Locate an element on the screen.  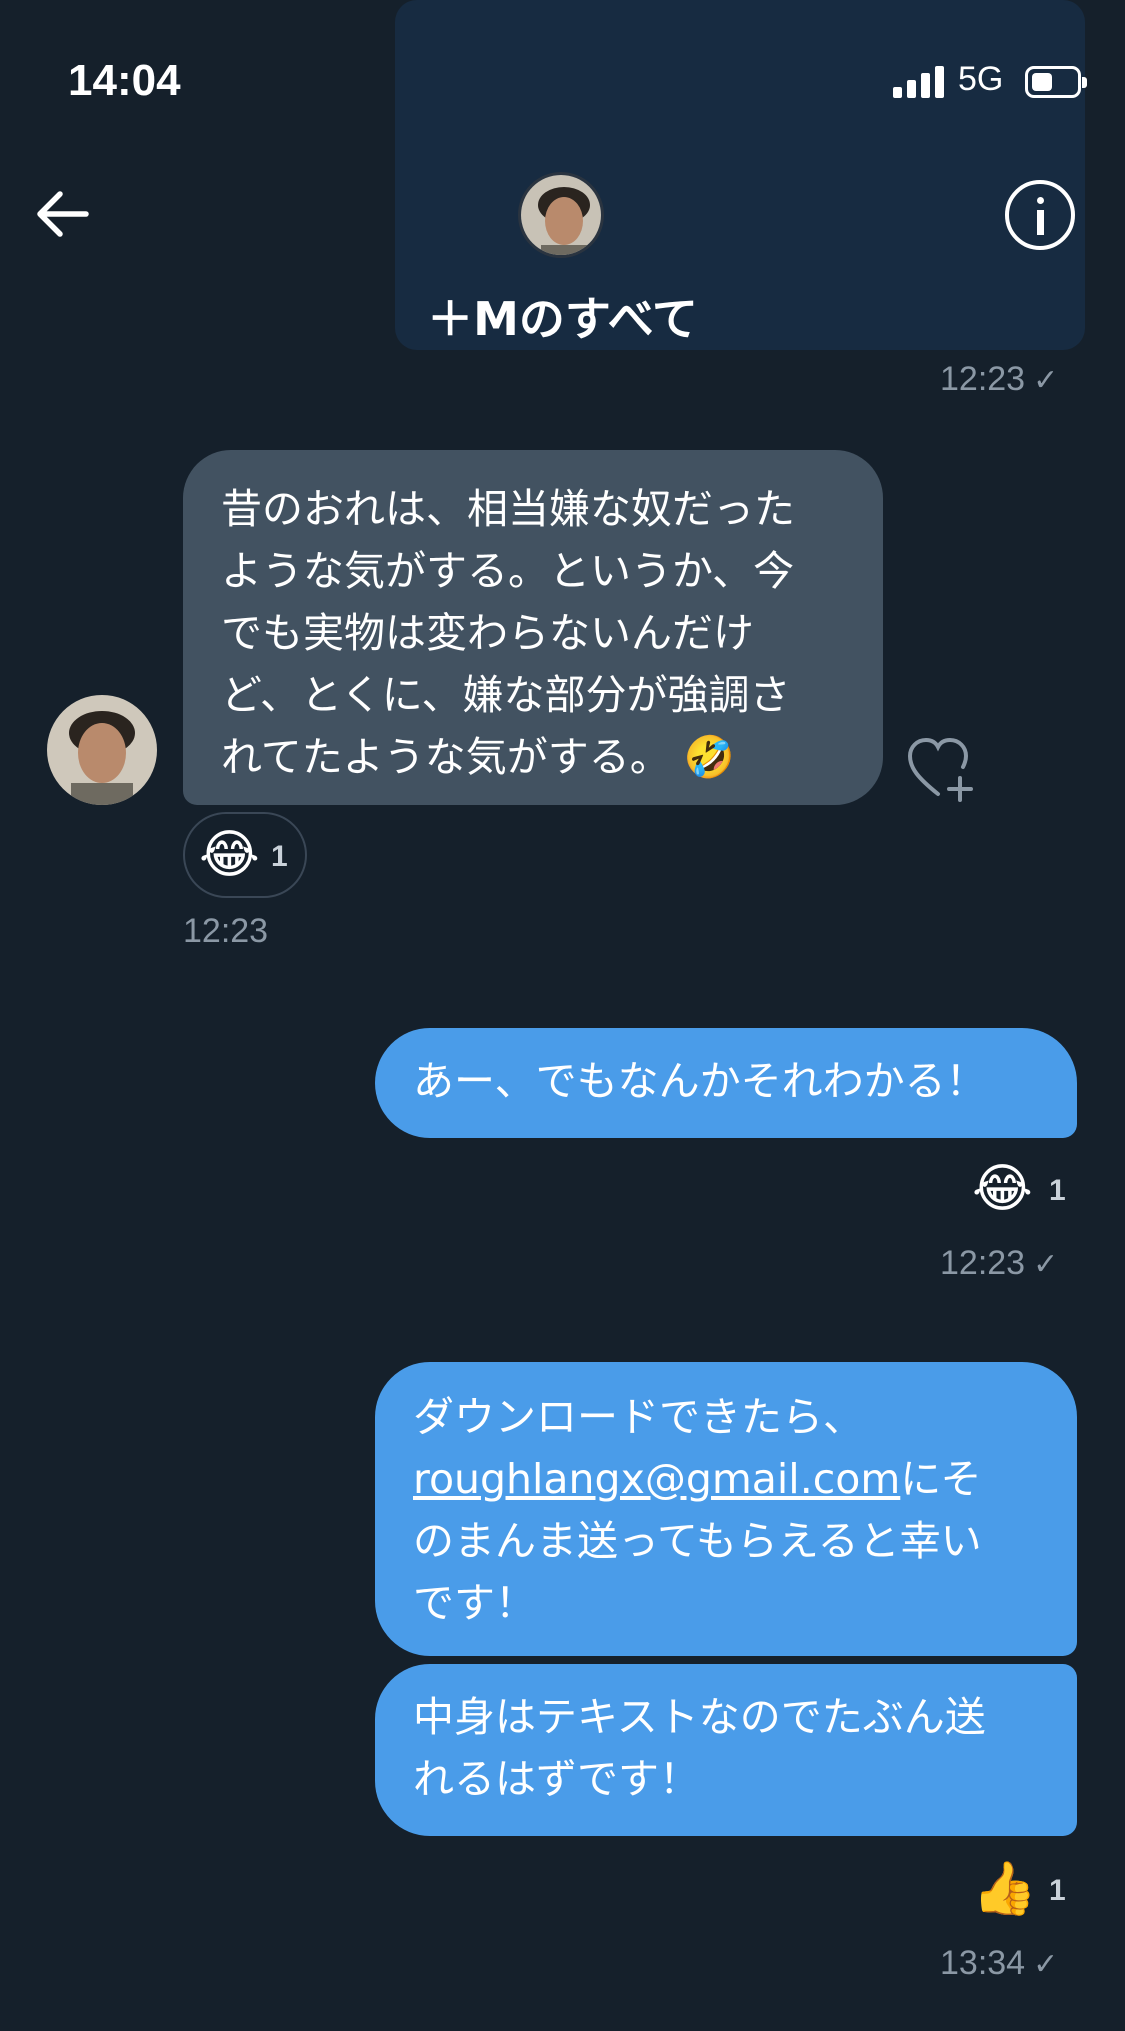
message-text-line: 中身はテキストなのでたぶん送 is located at coordinates (699, 1717).